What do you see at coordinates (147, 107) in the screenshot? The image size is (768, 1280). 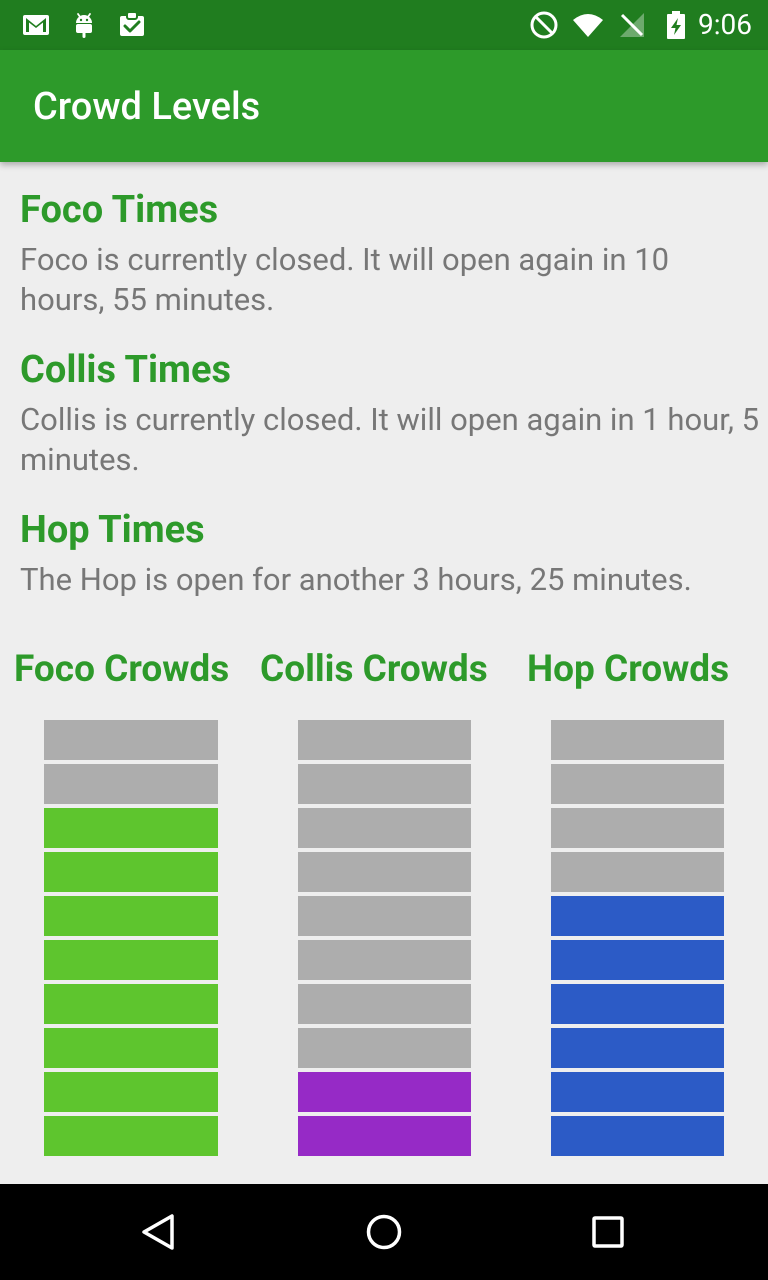 I see `app-title: Crowd Levels` at bounding box center [147, 107].